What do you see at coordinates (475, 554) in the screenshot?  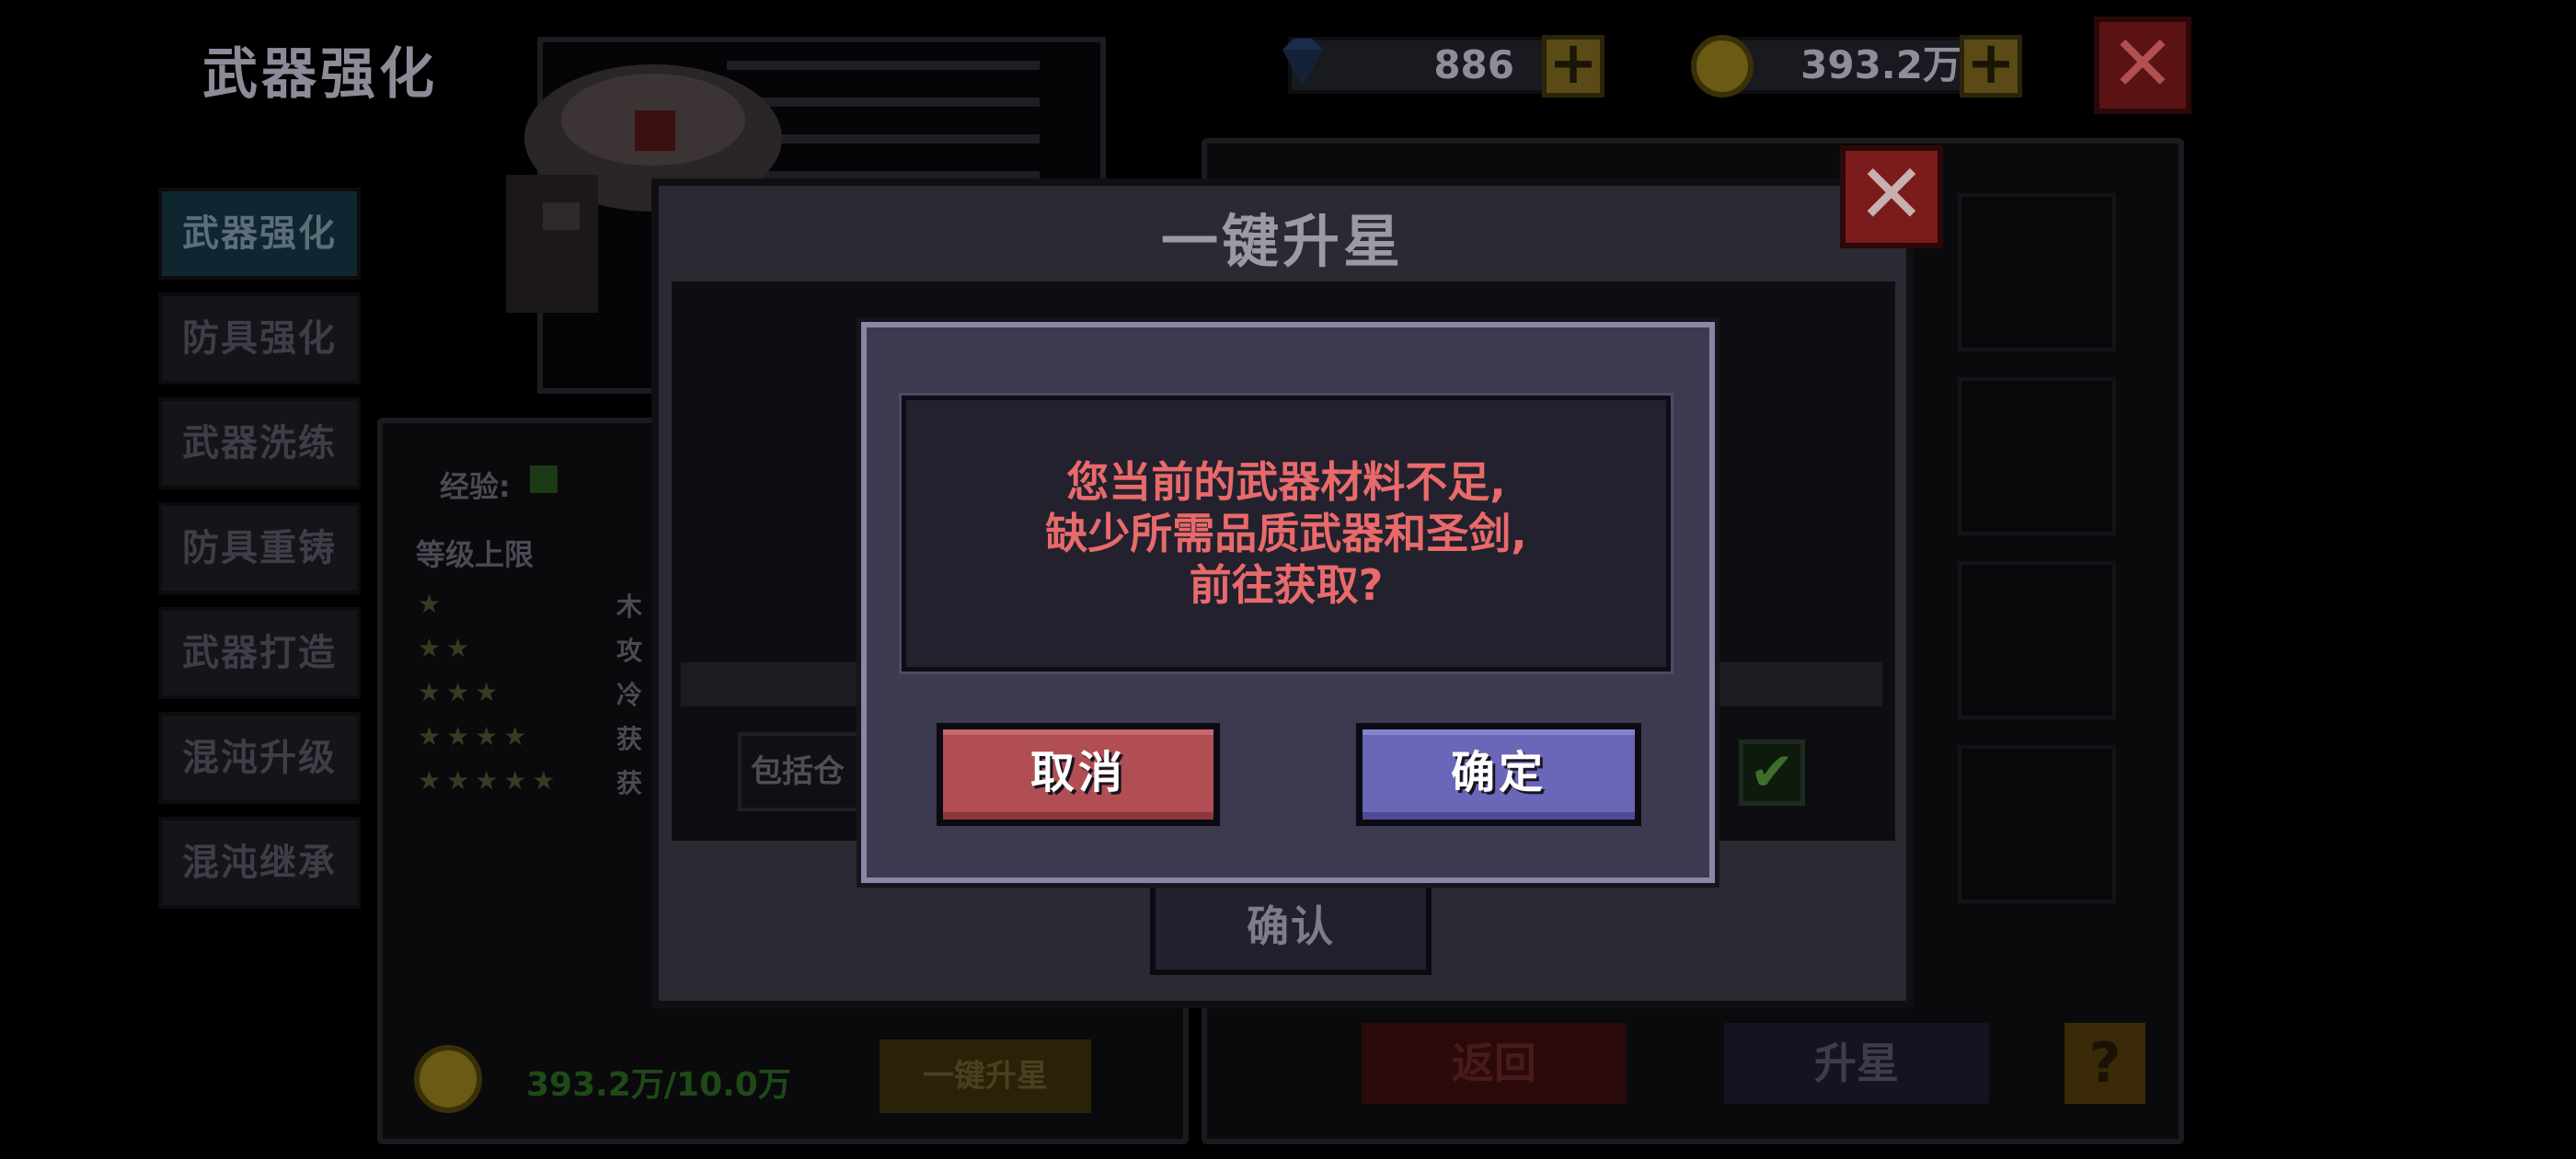 I see `level-cap-label: 等级上限` at bounding box center [475, 554].